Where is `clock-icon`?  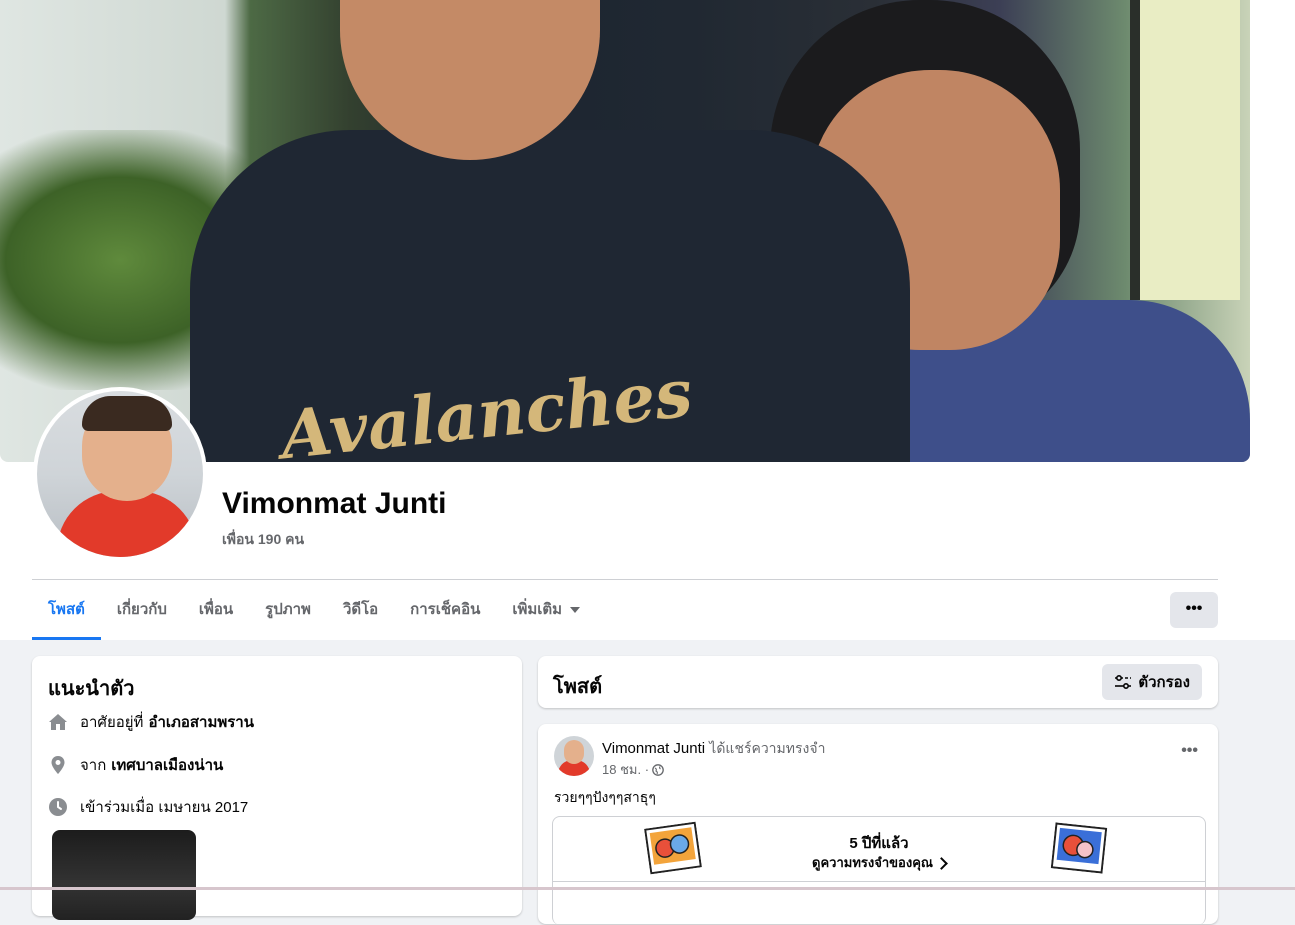
clock-icon is located at coordinates (58, 807).